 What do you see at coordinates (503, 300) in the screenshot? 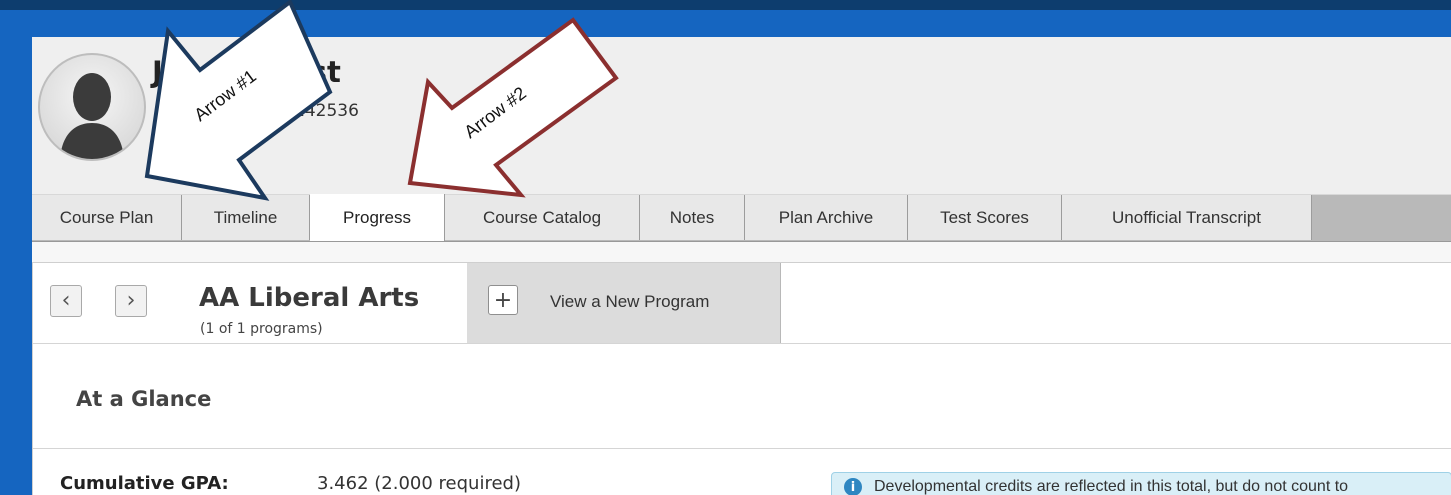
I see `plus-icon: +` at bounding box center [503, 300].